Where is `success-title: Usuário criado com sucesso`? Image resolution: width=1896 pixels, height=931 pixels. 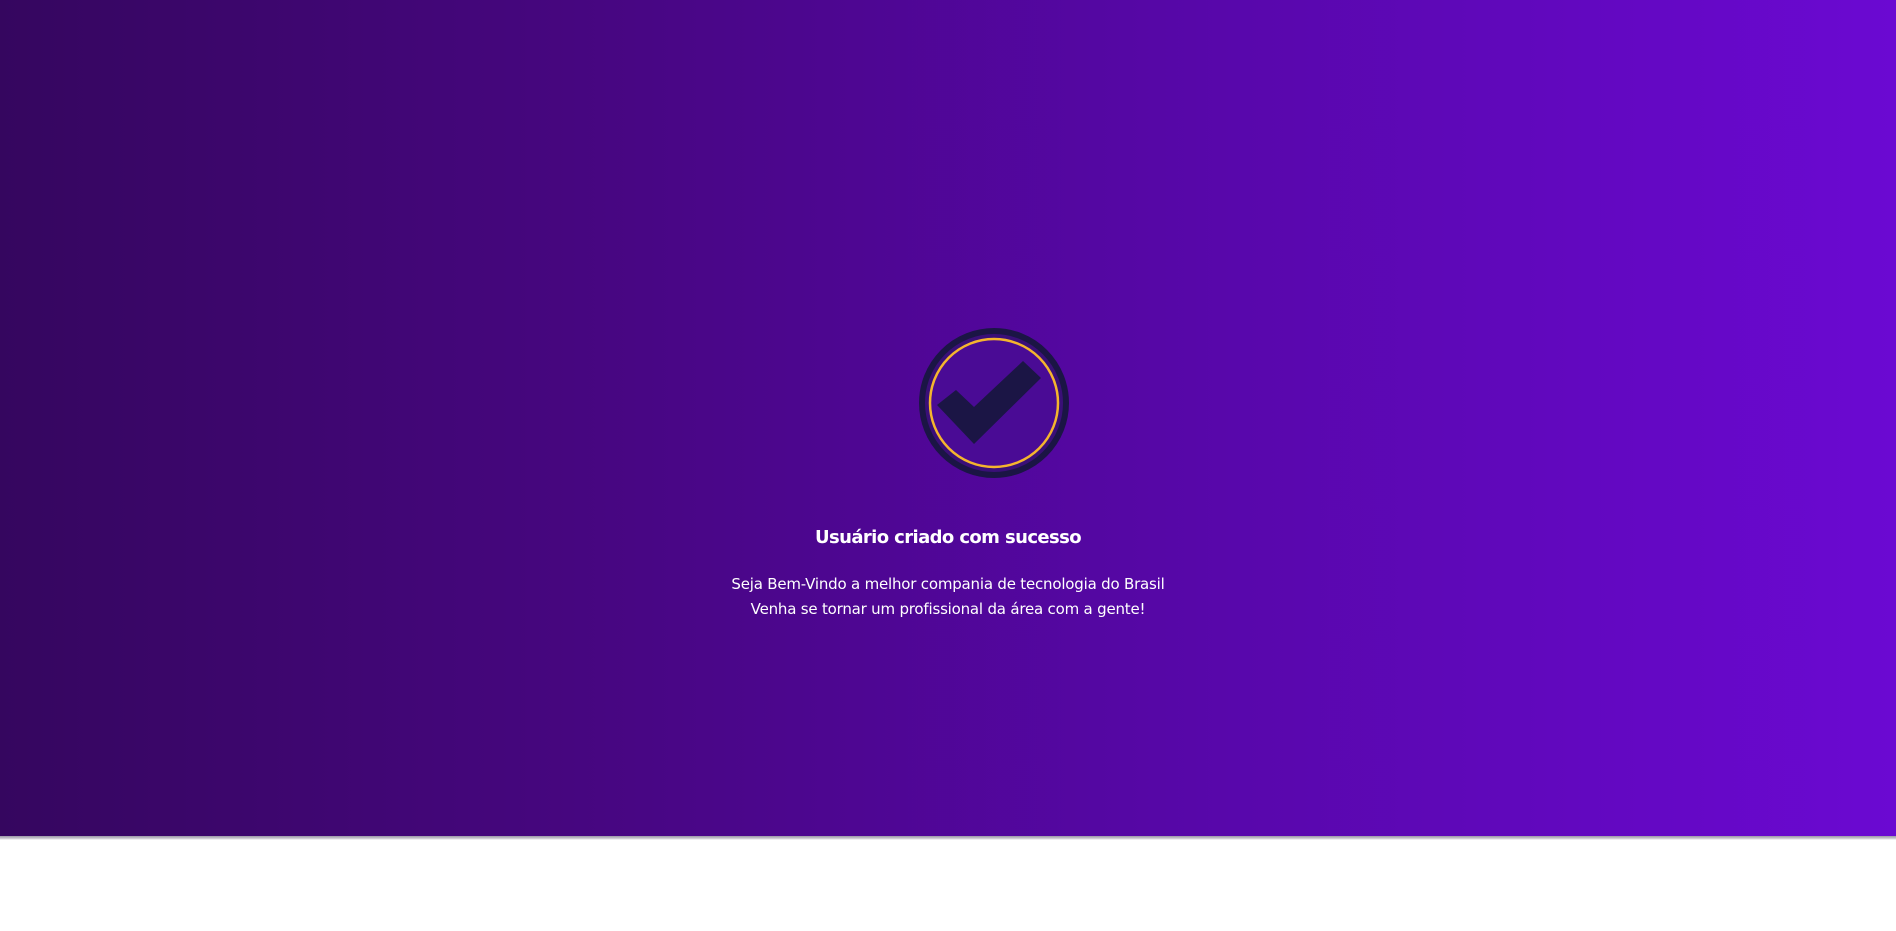
success-title: Usuário criado com sucesso is located at coordinates (948, 537).